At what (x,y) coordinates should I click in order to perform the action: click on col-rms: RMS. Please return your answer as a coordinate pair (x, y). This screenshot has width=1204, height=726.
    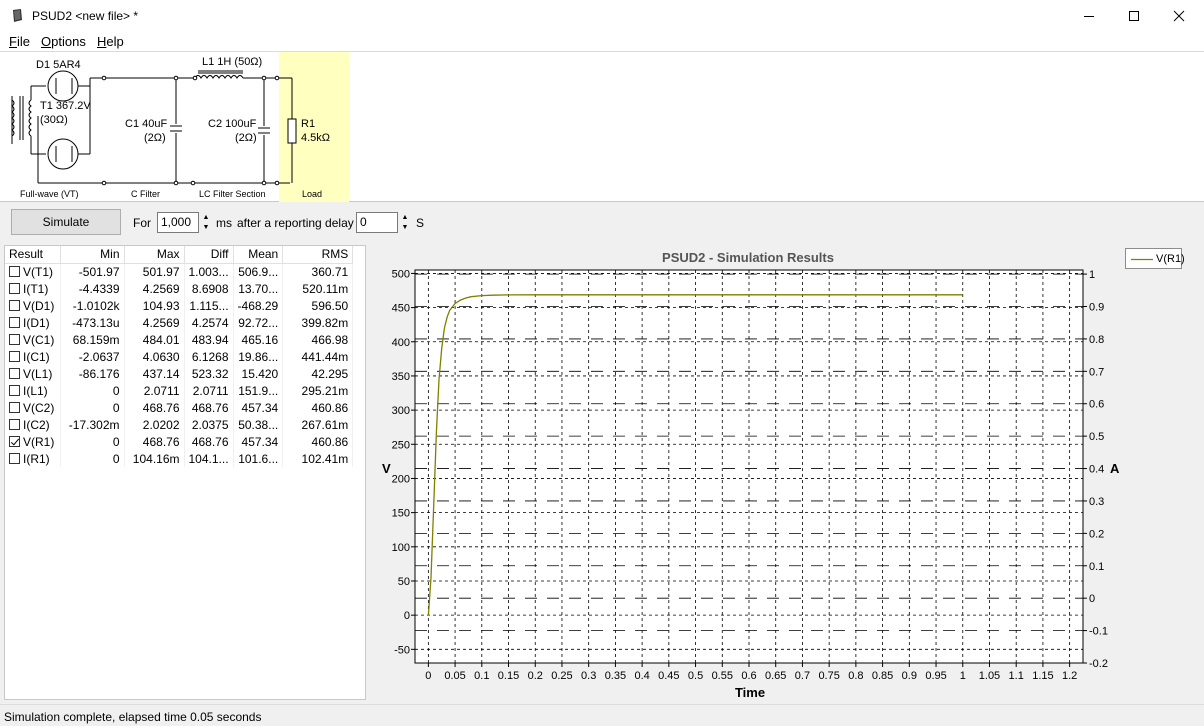
    Looking at the image, I should click on (318, 255).